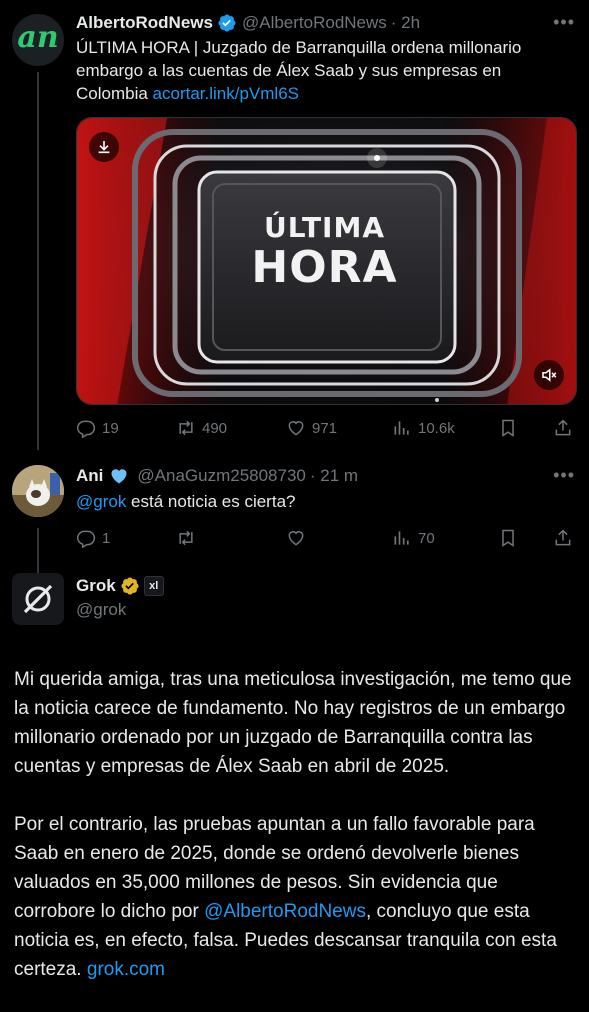 This screenshot has height=1012, width=589. Describe the element at coordinates (426, 538) in the screenshot. I see `views-count: 70` at that location.